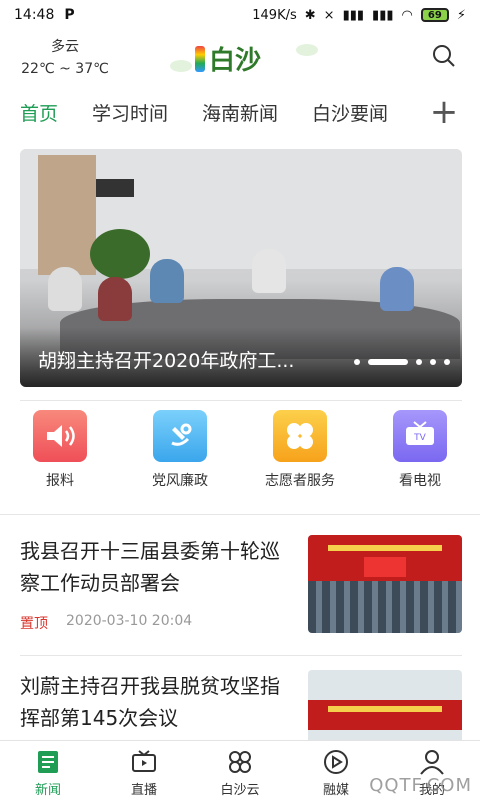 This screenshot has height=801, width=480. What do you see at coordinates (420, 481) in the screenshot?
I see `shortcut-label: 看电视` at bounding box center [420, 481].